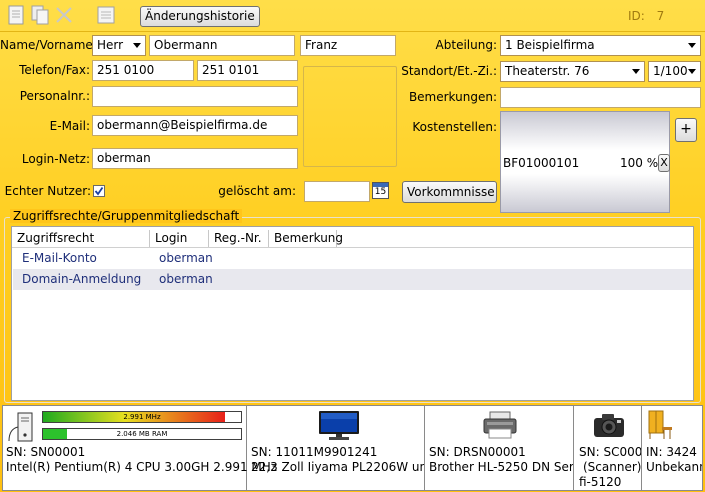 The image size is (705, 492). What do you see at coordinates (257, 191) in the screenshot?
I see `deleted-label: gelöscht am:` at bounding box center [257, 191].